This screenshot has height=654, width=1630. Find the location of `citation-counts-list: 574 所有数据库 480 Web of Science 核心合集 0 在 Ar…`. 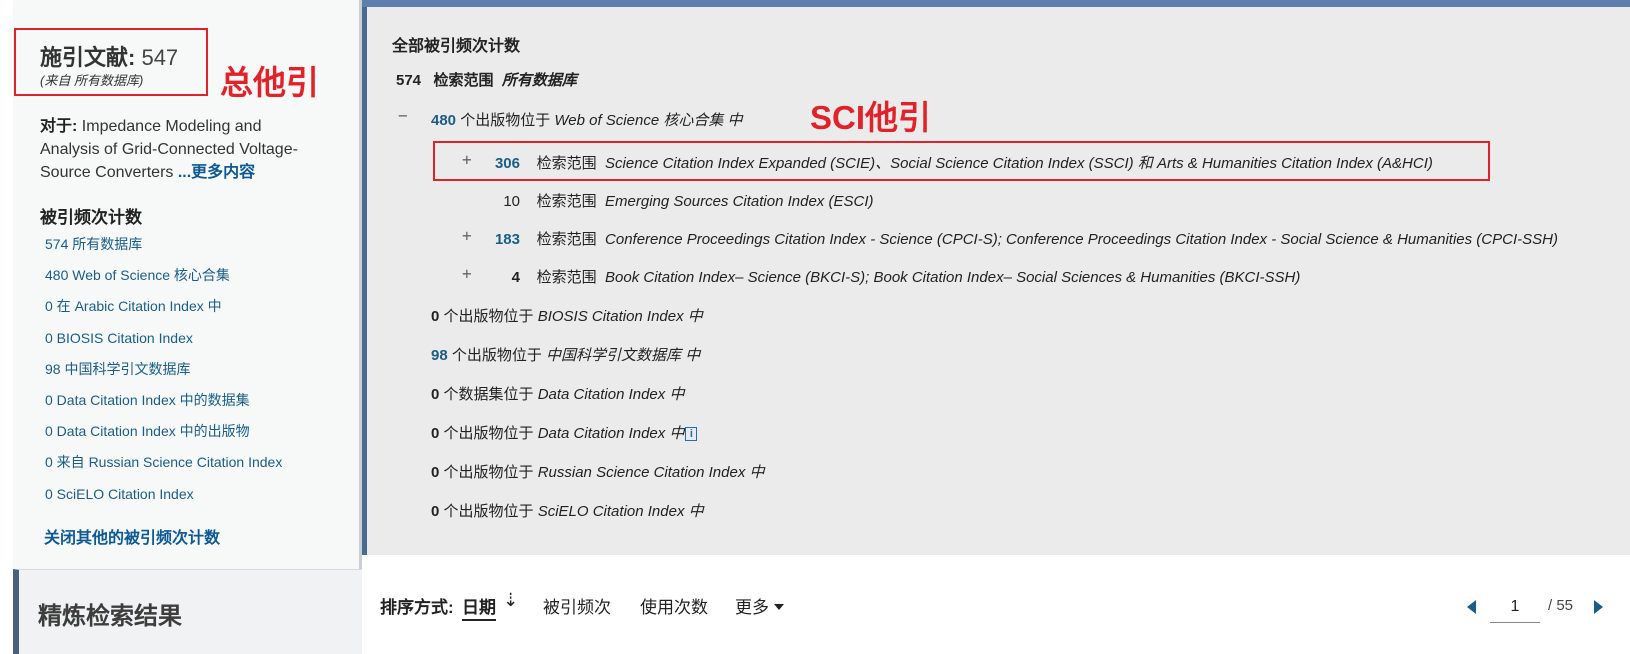

citation-counts-list: 574 所有数据库 480 Web of Science 核心合集 0 在 Ar… is located at coordinates (163, 375).